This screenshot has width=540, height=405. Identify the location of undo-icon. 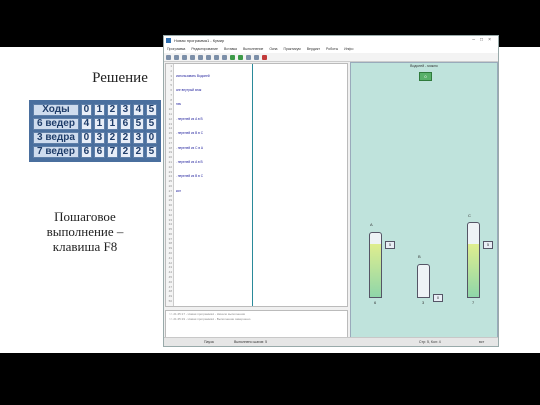
(192, 57).